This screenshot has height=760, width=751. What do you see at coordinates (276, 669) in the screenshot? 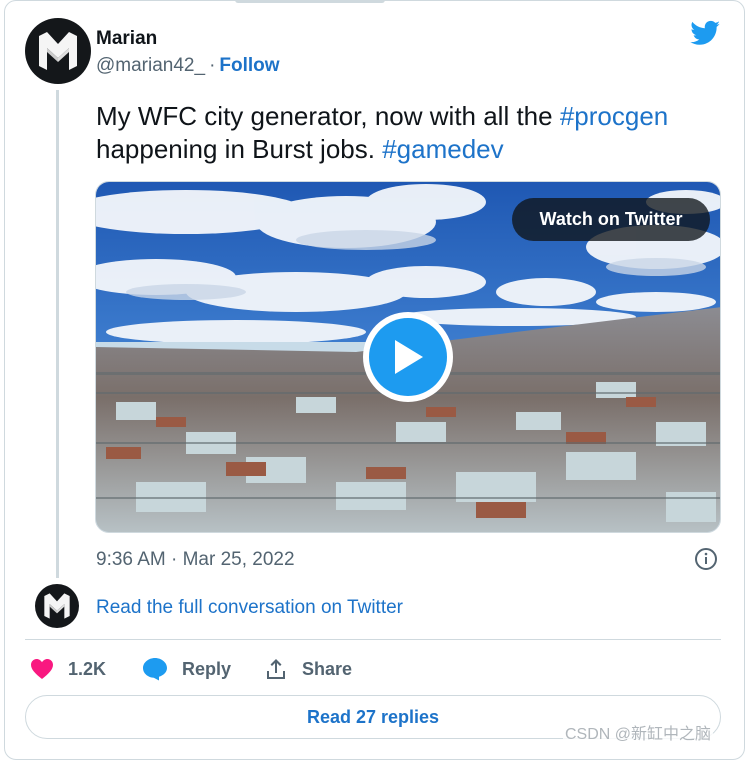
I see `share-icon` at bounding box center [276, 669].